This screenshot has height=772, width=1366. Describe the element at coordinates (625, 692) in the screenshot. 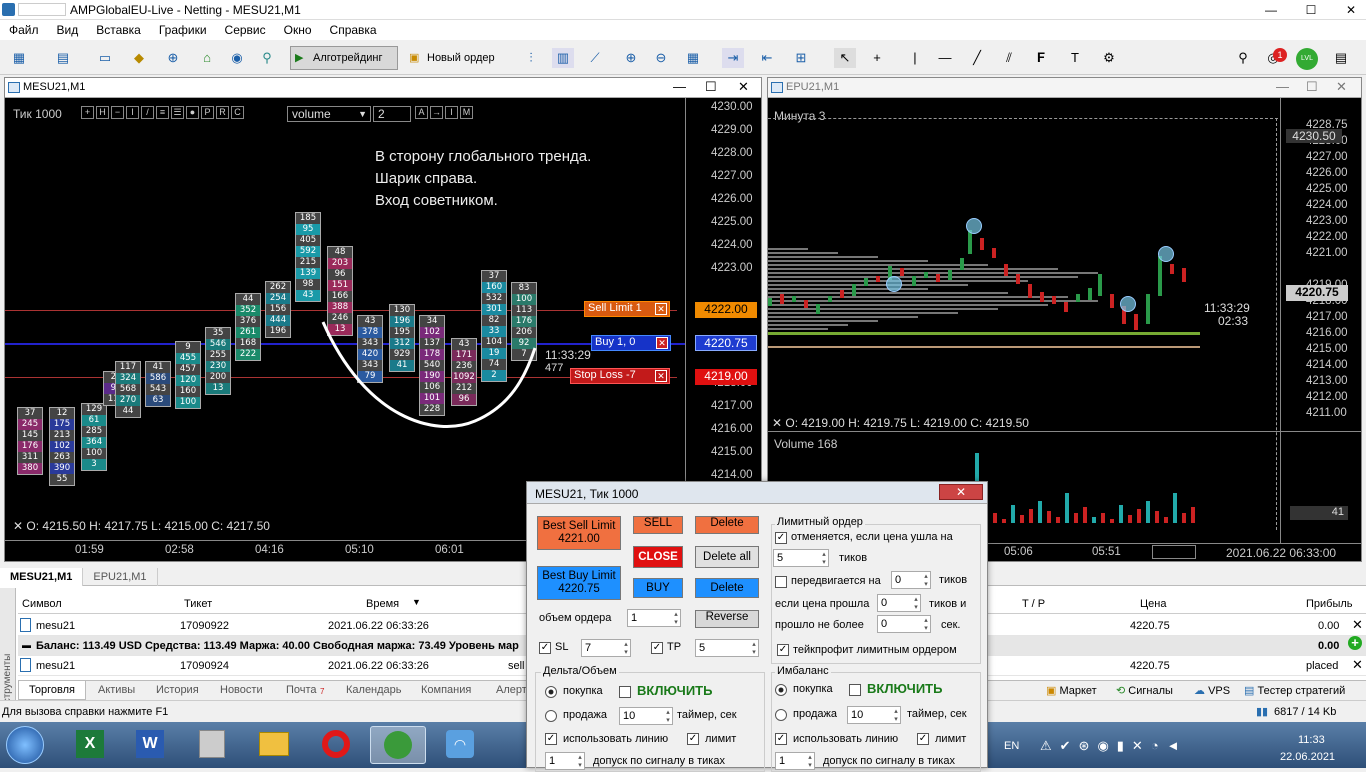

I see `enable-checkbox` at that location.